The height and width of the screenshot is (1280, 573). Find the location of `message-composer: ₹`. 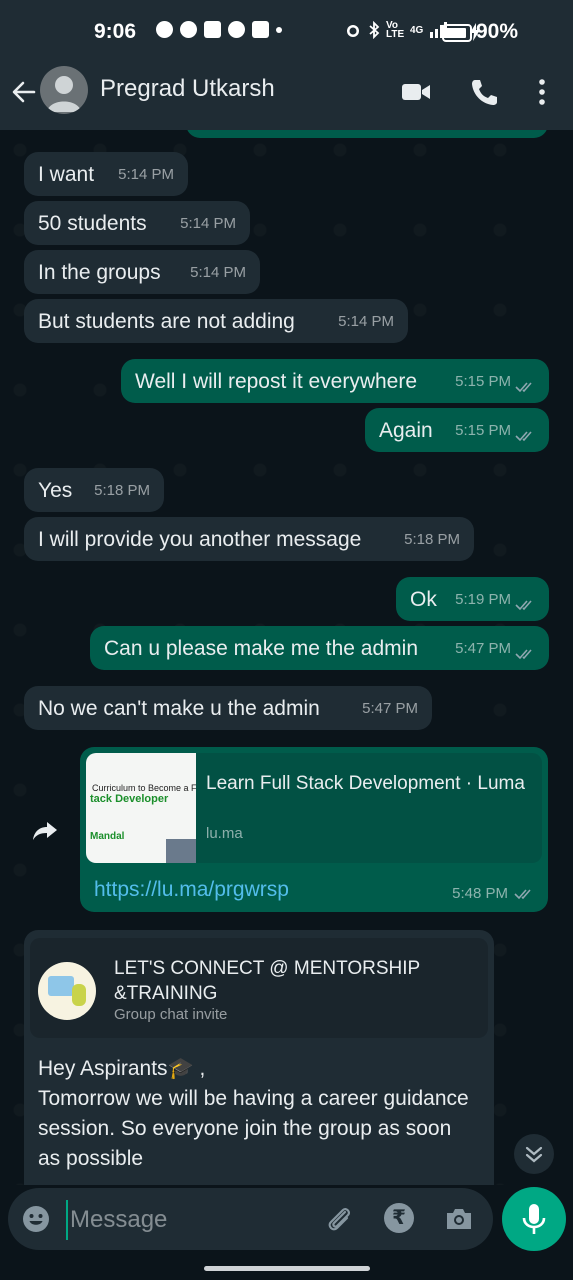

message-composer: ₹ is located at coordinates (250, 1219).